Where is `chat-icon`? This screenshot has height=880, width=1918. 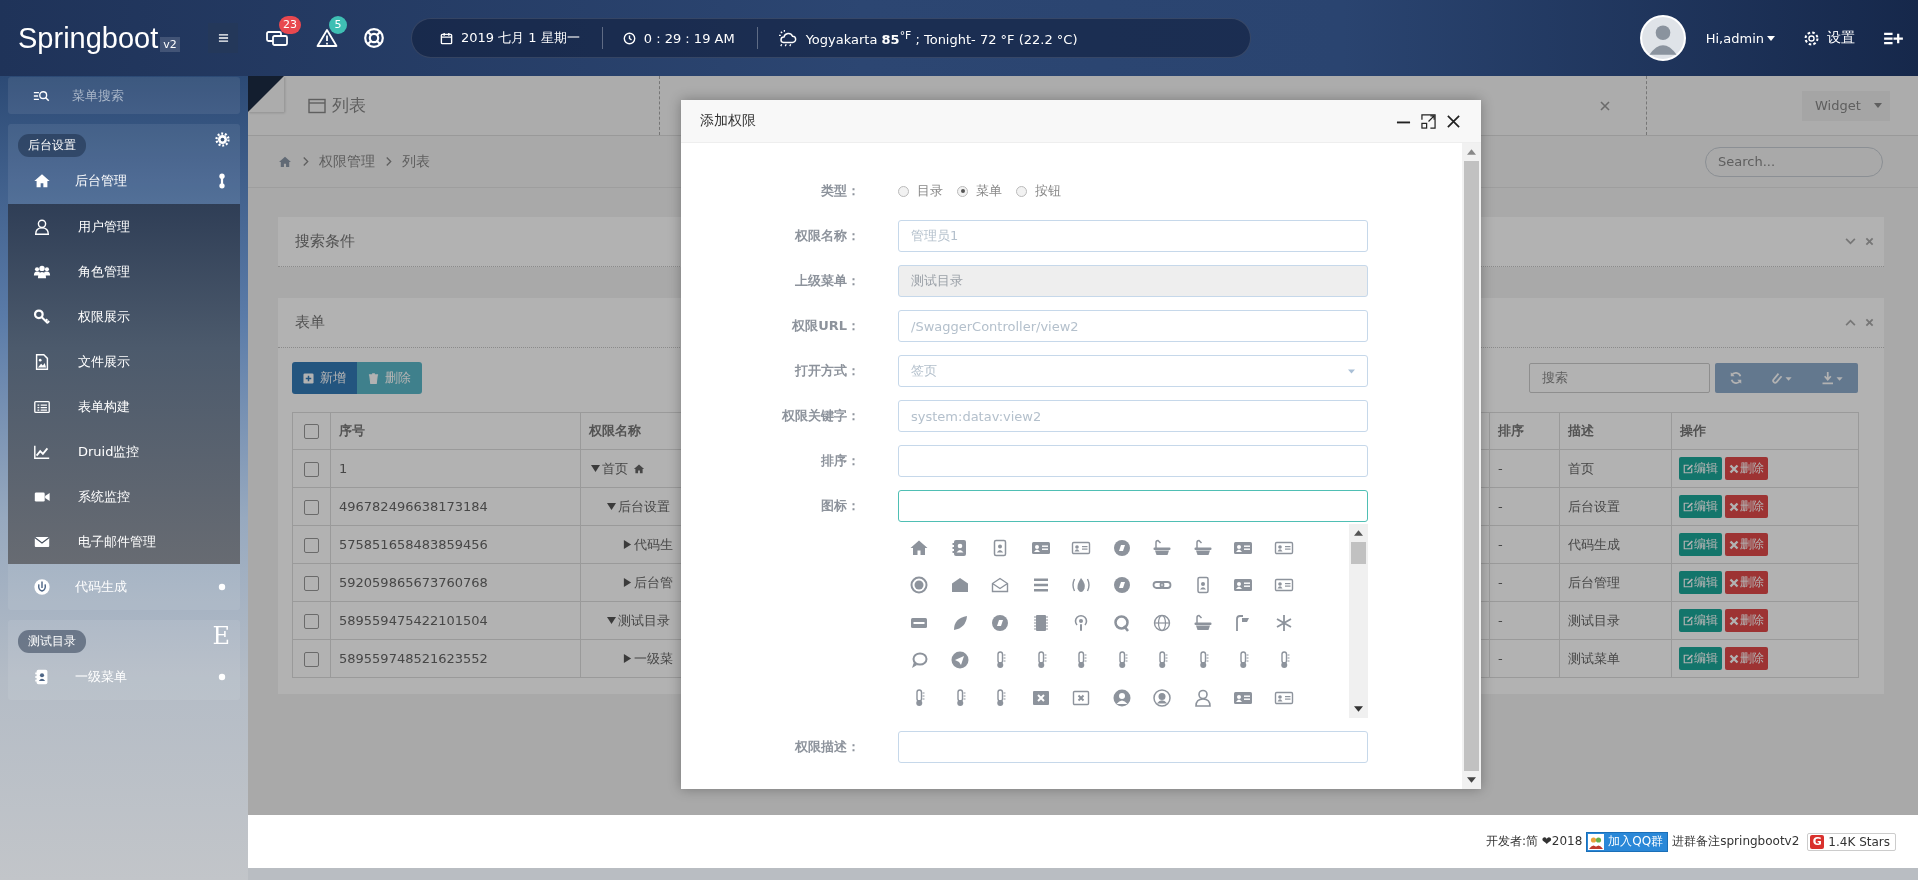
chat-icon is located at coordinates (277, 38).